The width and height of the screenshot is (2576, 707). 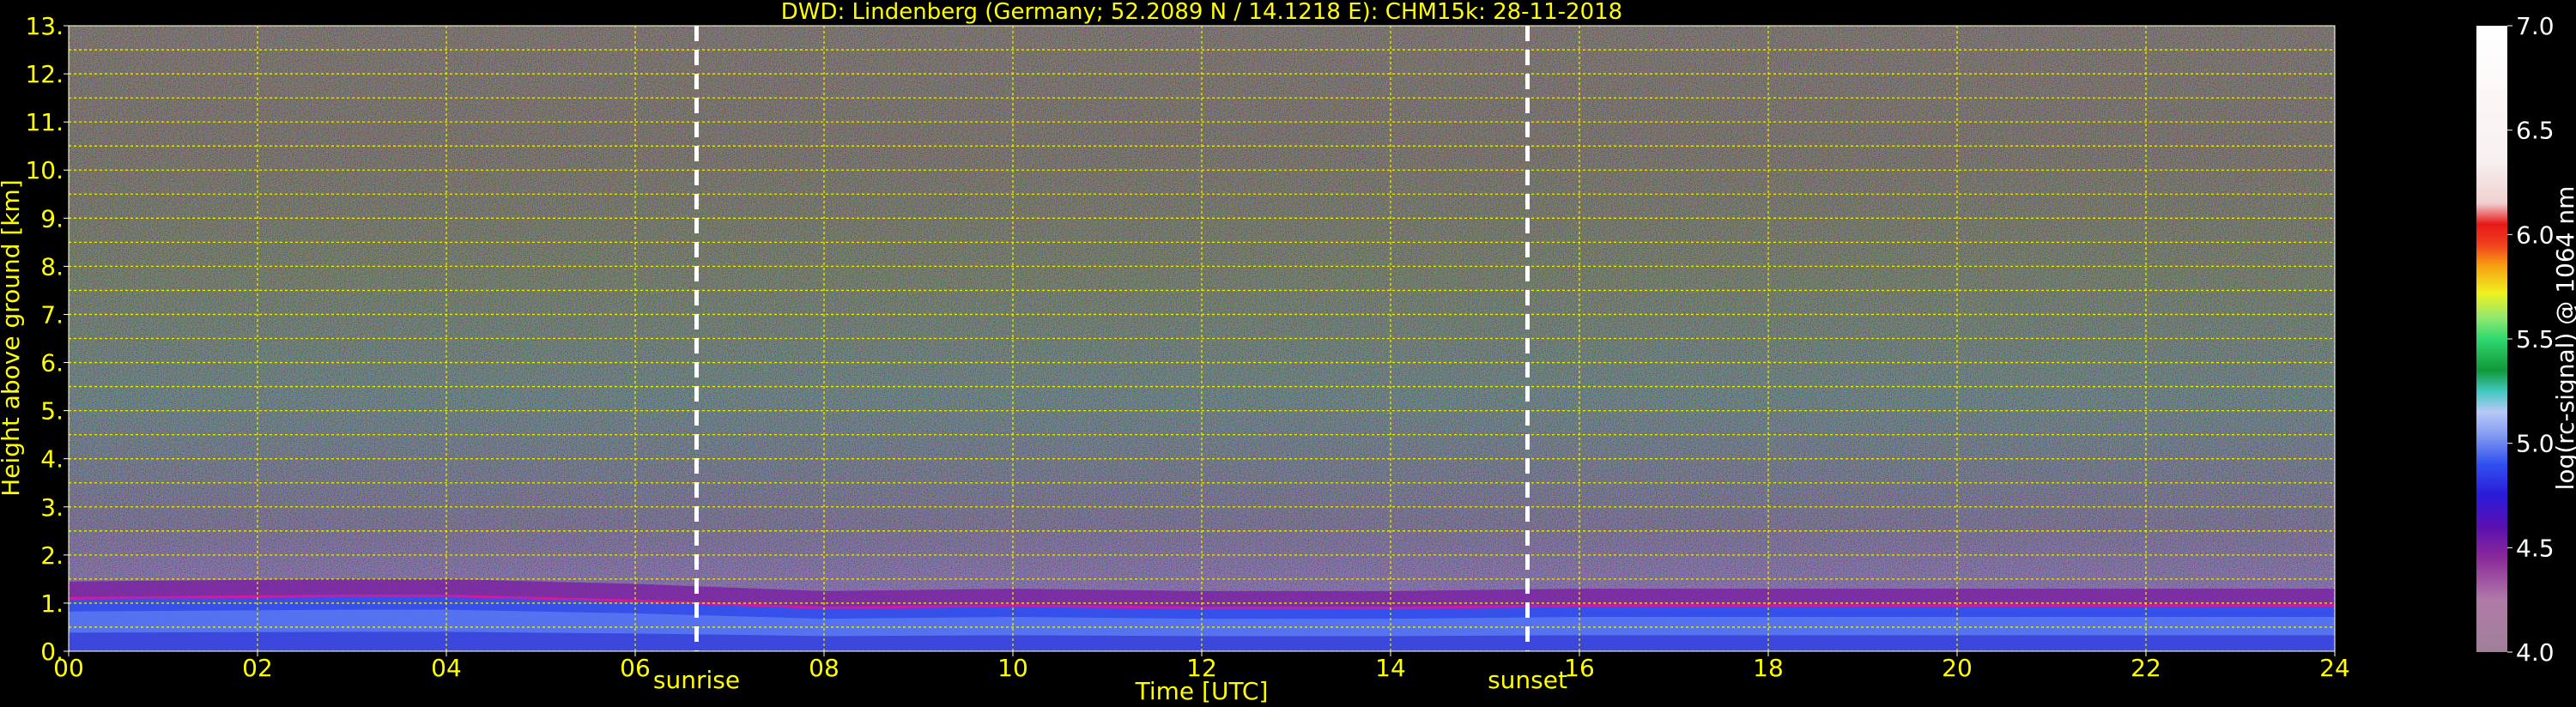 What do you see at coordinates (2535, 444) in the screenshot?
I see `colorbar-tick-label: 5.0` at bounding box center [2535, 444].